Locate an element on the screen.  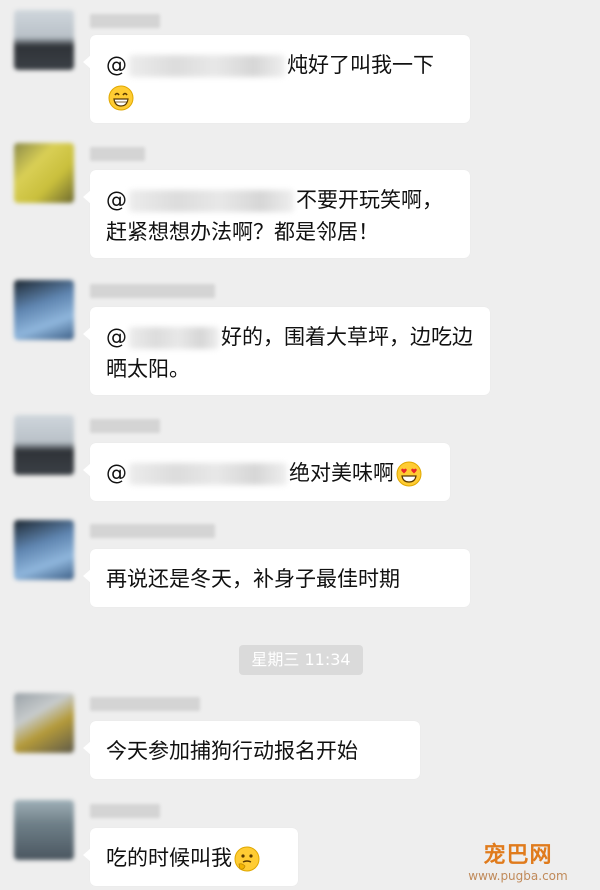
message-text: 再说还是冬天，补身子最佳时期 is located at coordinates (253, 579).